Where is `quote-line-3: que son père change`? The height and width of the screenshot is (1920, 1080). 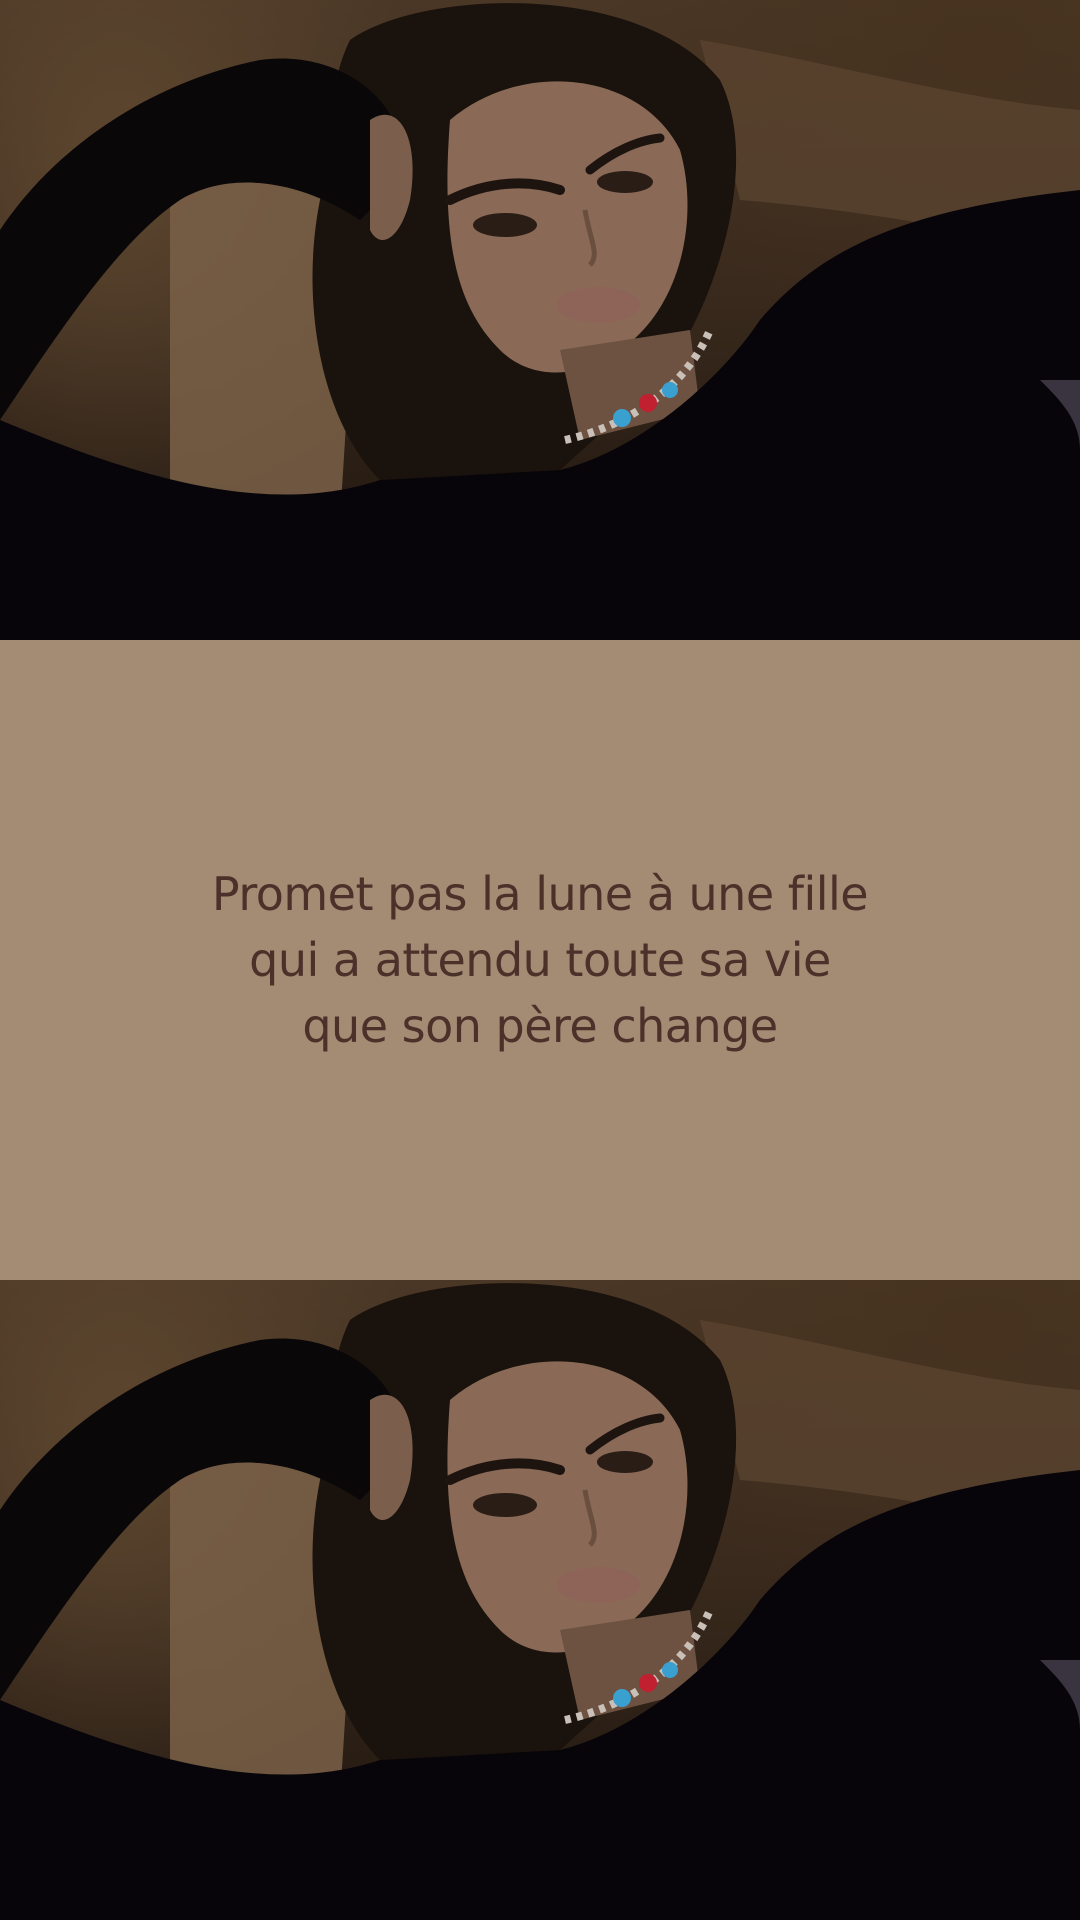 quote-line-3: que son père change is located at coordinates (540, 1026).